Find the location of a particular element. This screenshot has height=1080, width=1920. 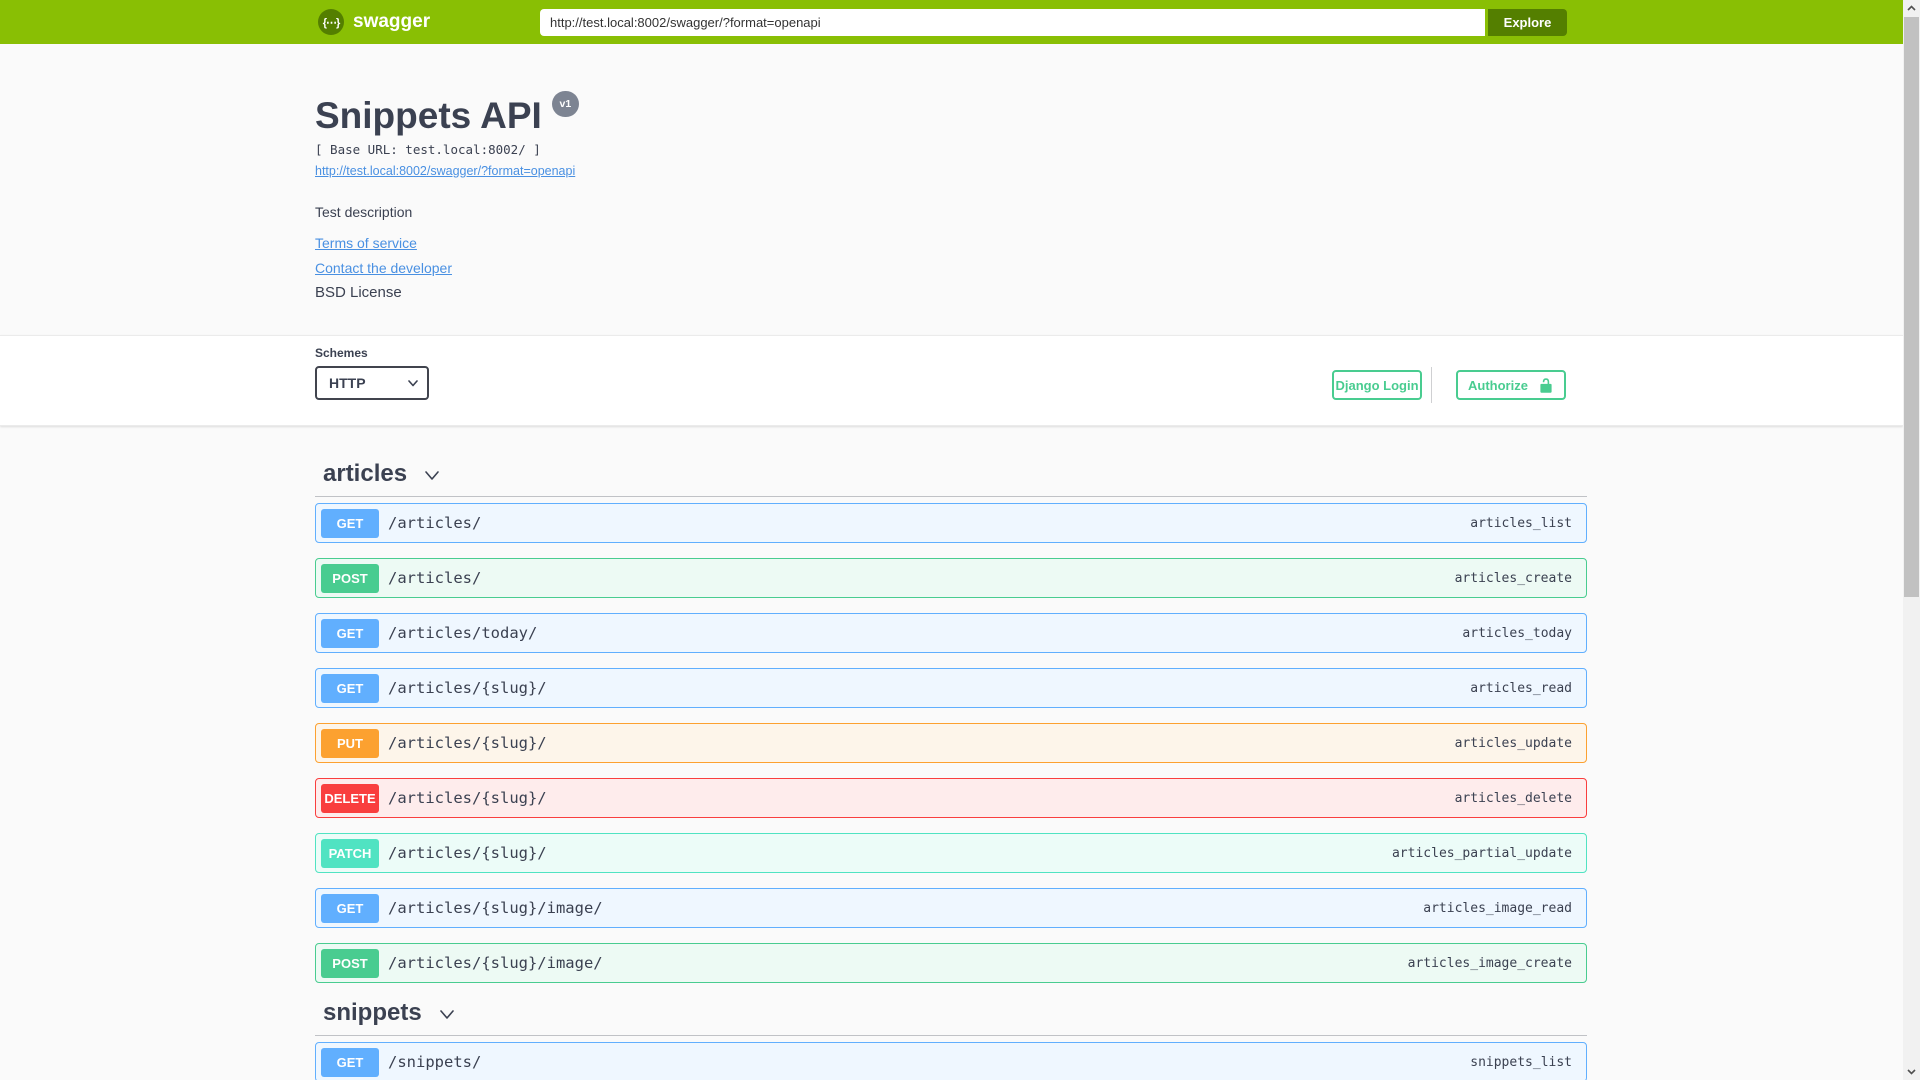

opblock-articles-today: GET /articles/today/ articles_today is located at coordinates (951, 633).